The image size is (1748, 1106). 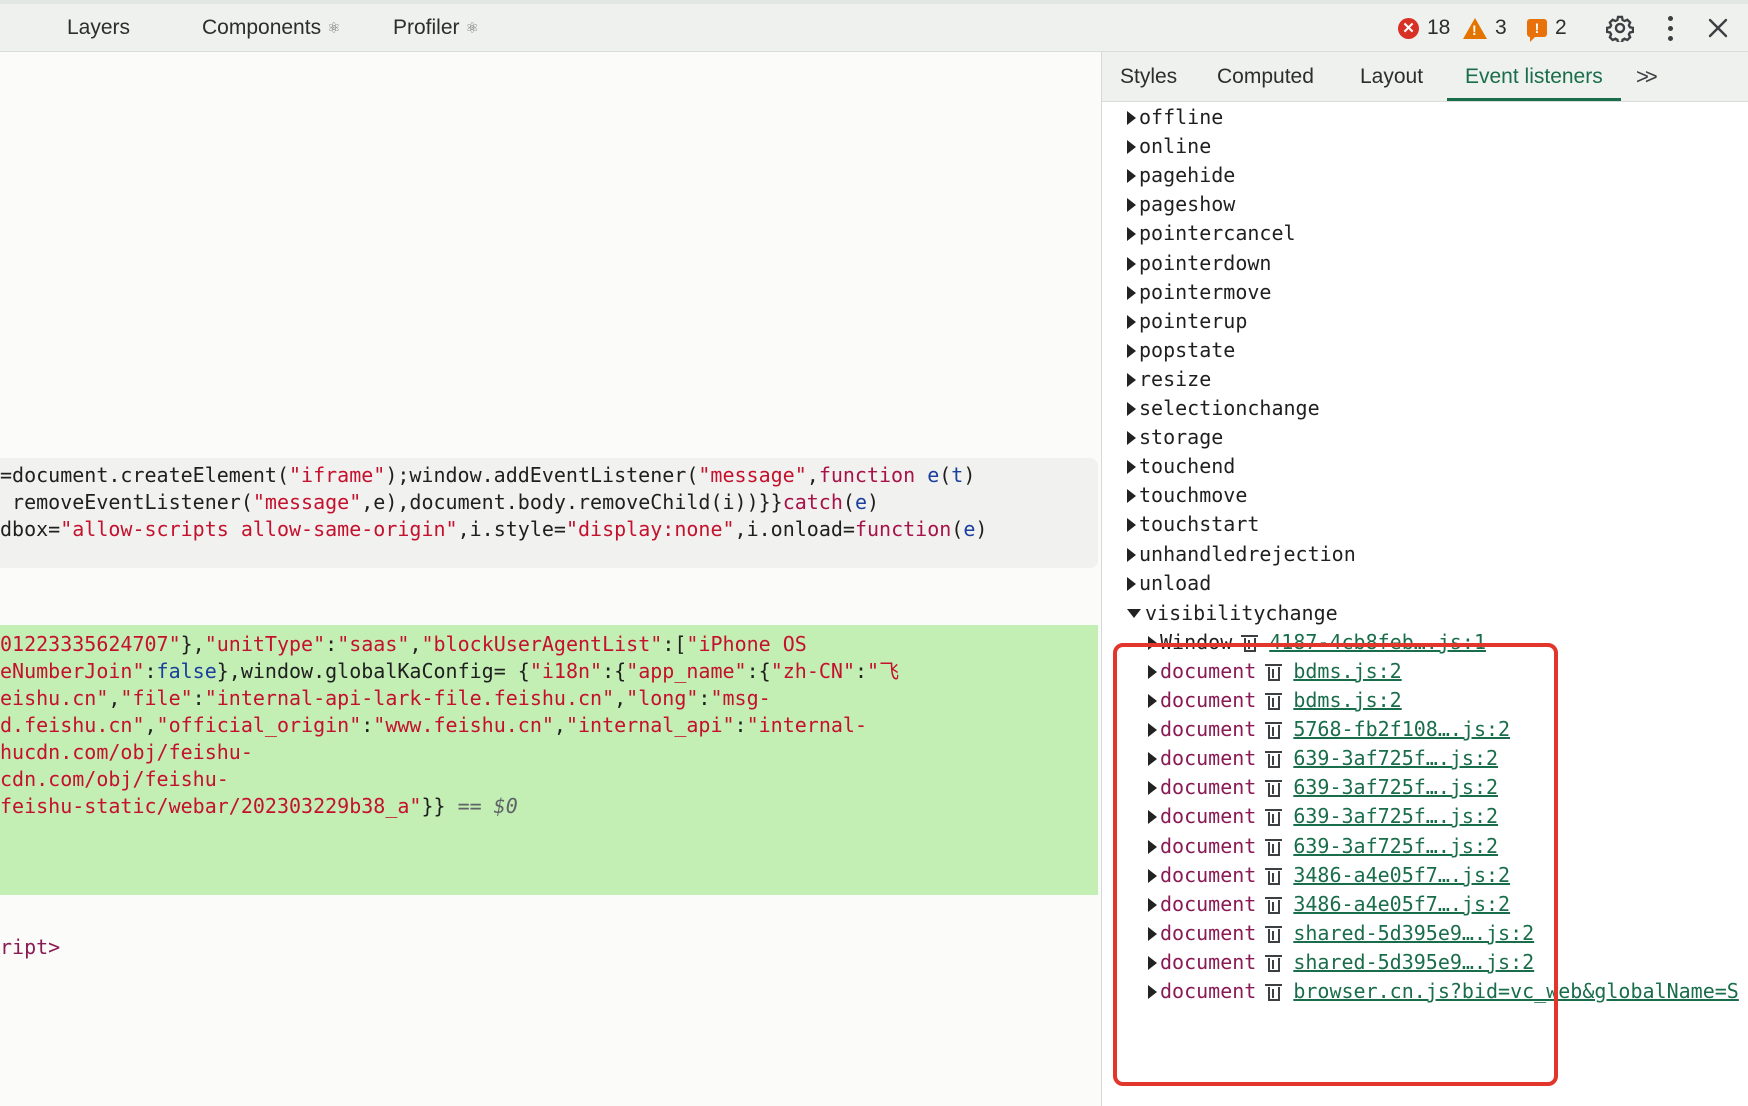 What do you see at coordinates (1181, 117) in the screenshot?
I see `event-name: offline` at bounding box center [1181, 117].